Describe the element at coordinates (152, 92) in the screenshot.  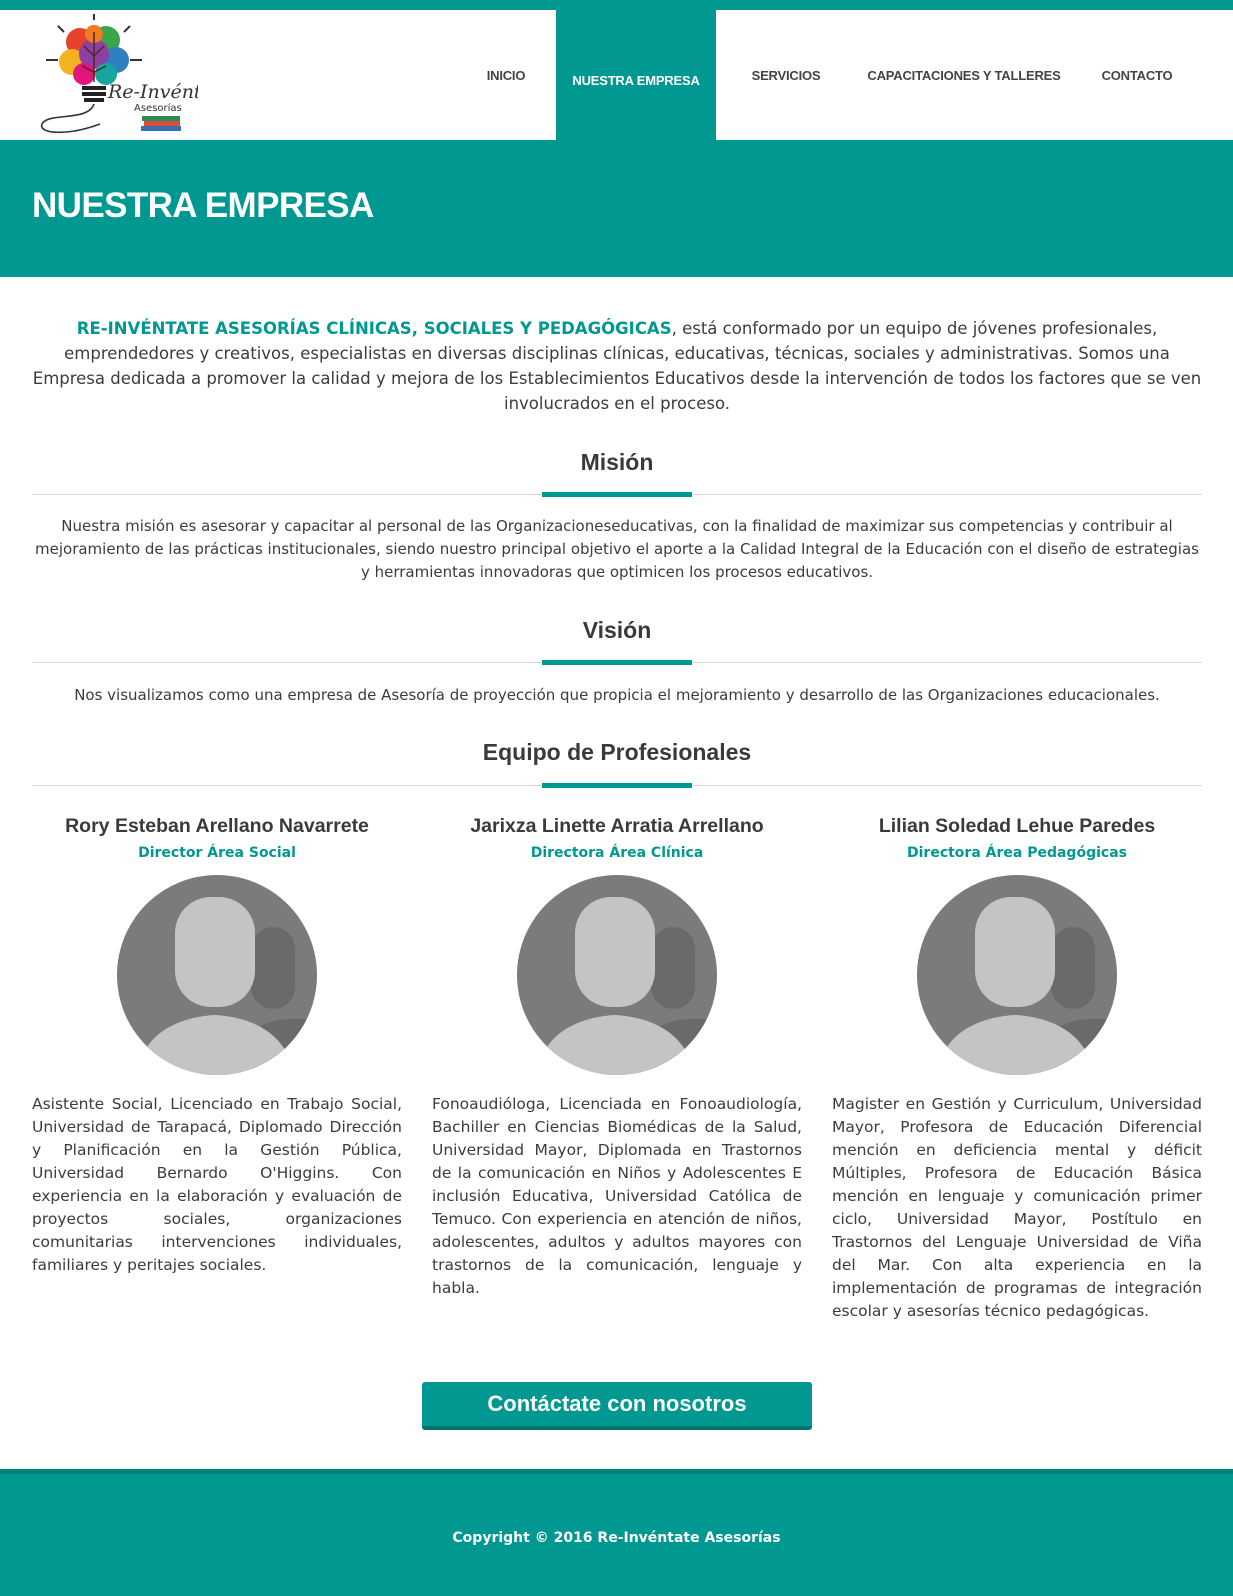
I see `svg-text: Re-Invéntate` at that location.